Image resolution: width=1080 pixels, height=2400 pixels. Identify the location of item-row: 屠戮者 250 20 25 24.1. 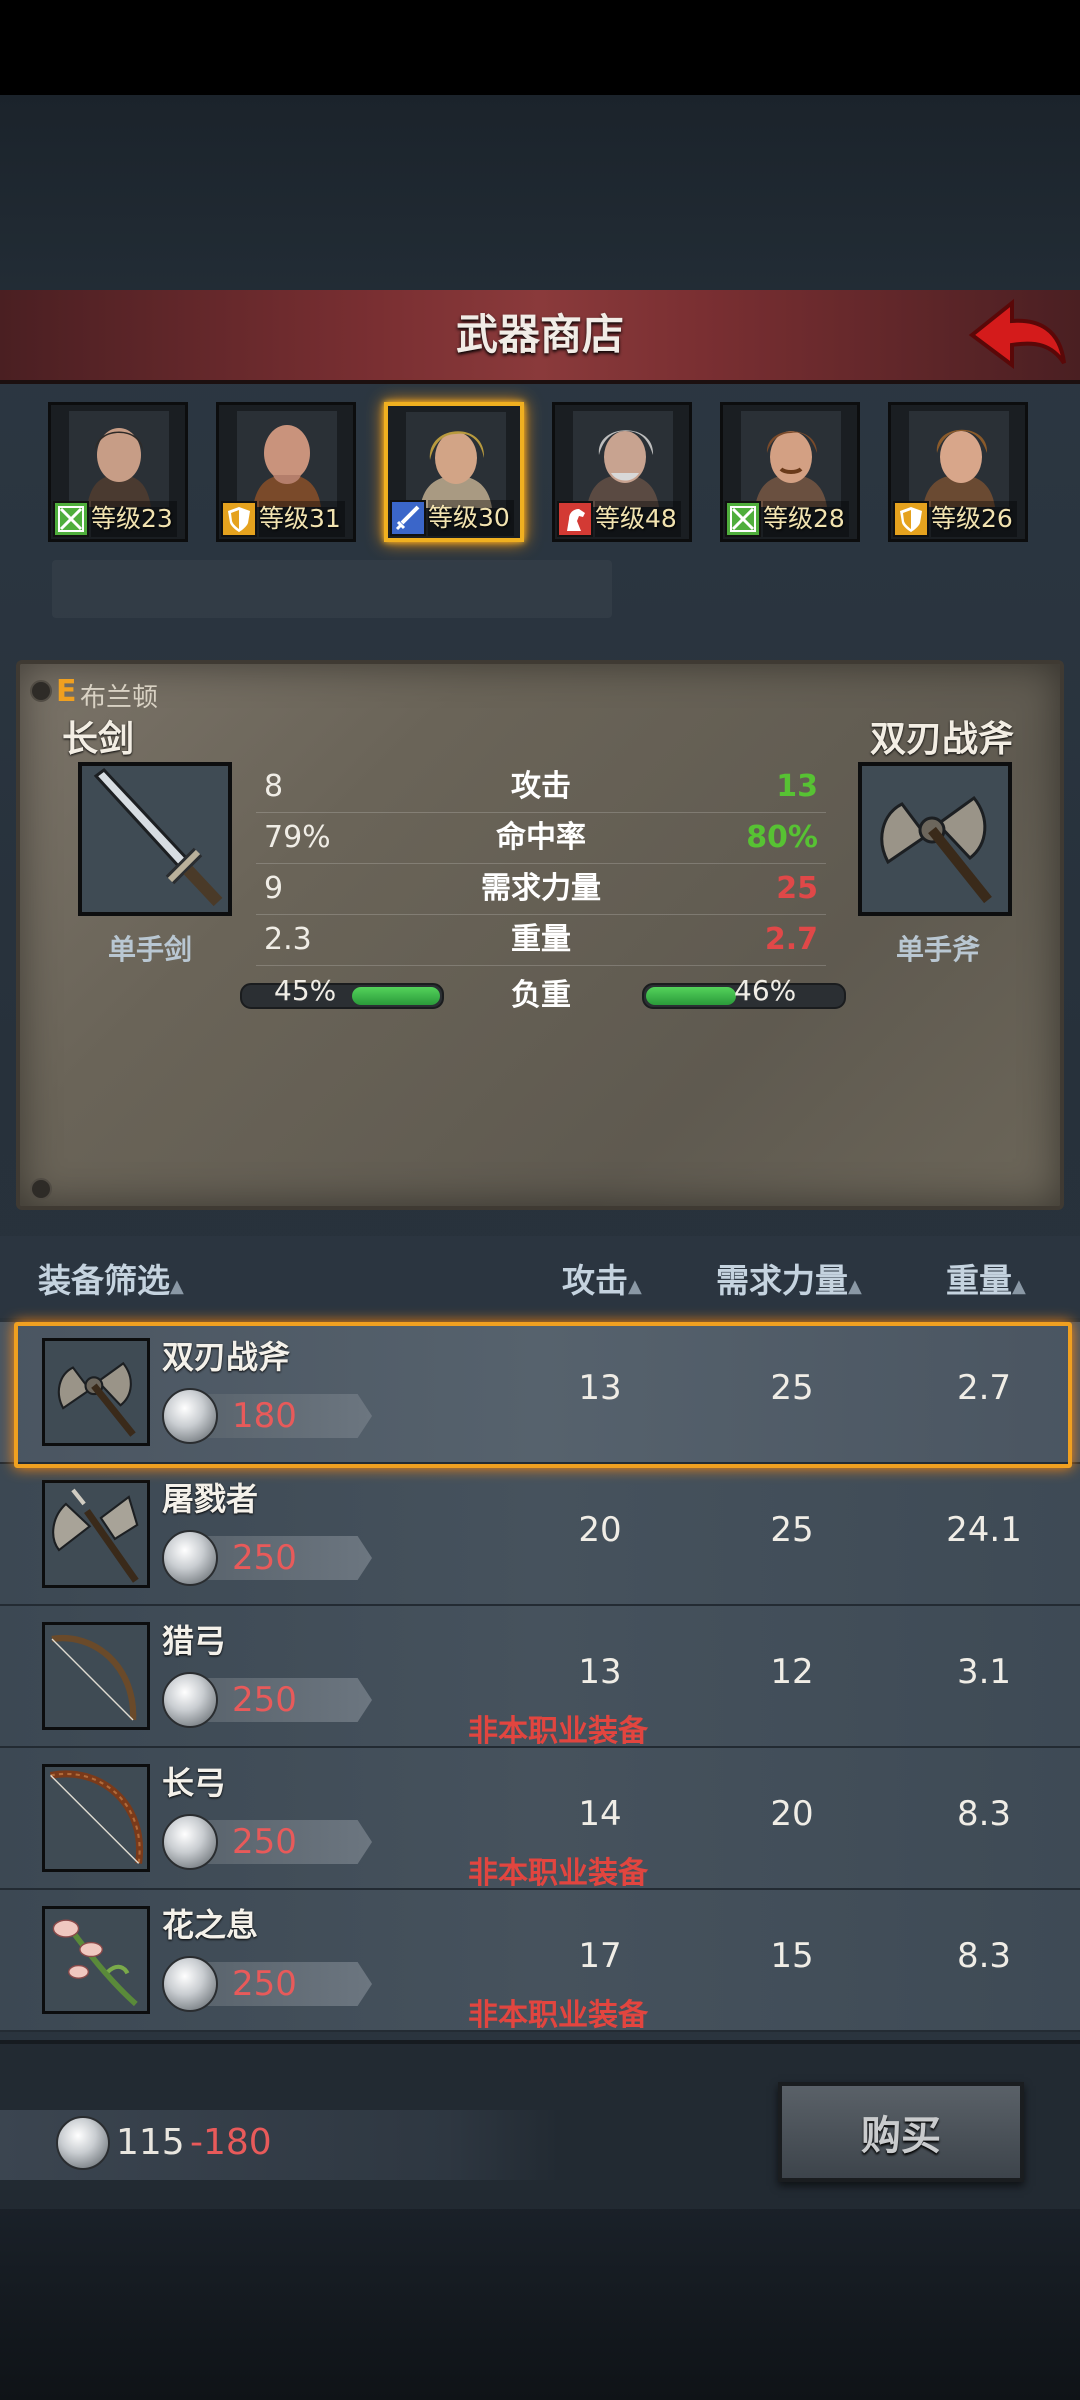
(540, 1535).